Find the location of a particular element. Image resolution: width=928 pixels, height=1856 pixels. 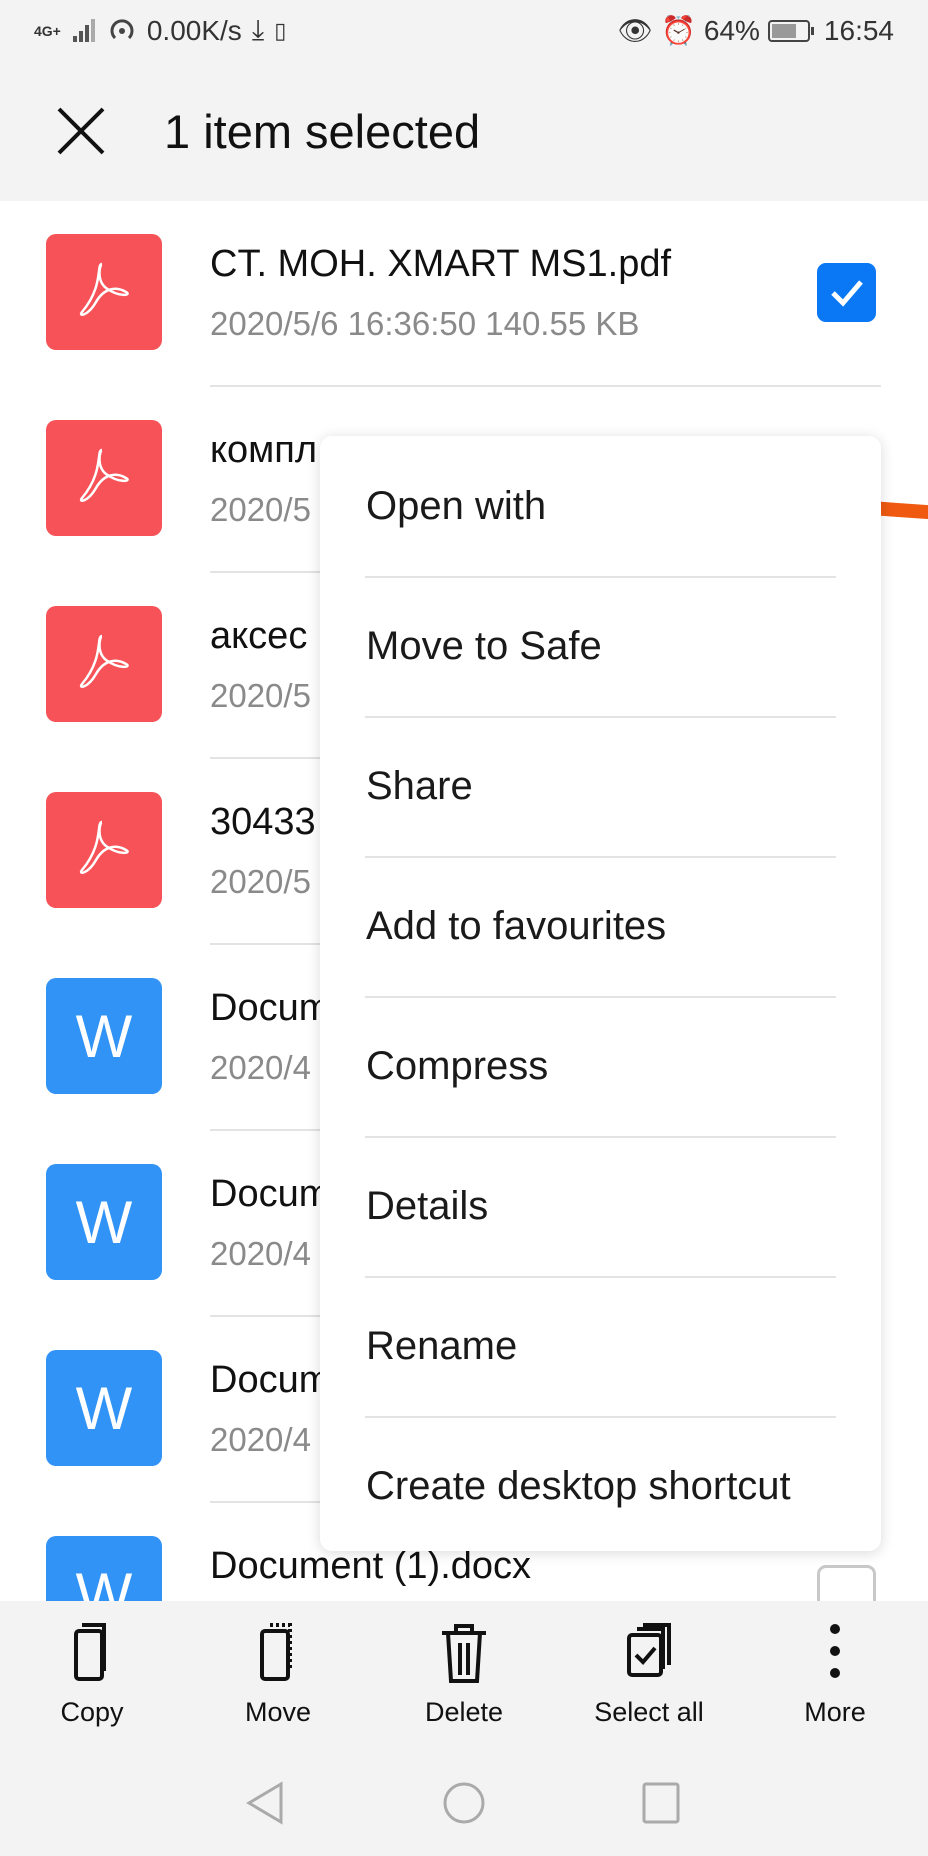

copy-button: Copy is located at coordinates (92, 1676).